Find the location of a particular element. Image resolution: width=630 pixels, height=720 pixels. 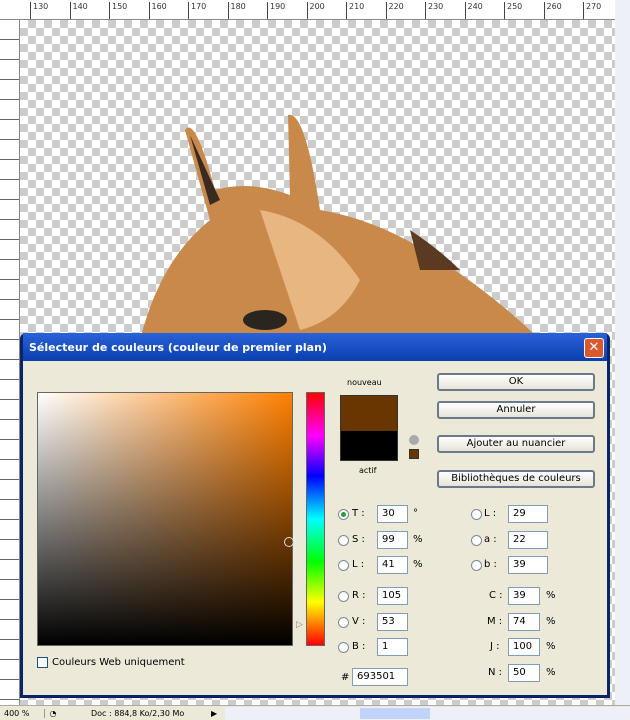

input-lab-a: 22 is located at coordinates (528, 540).